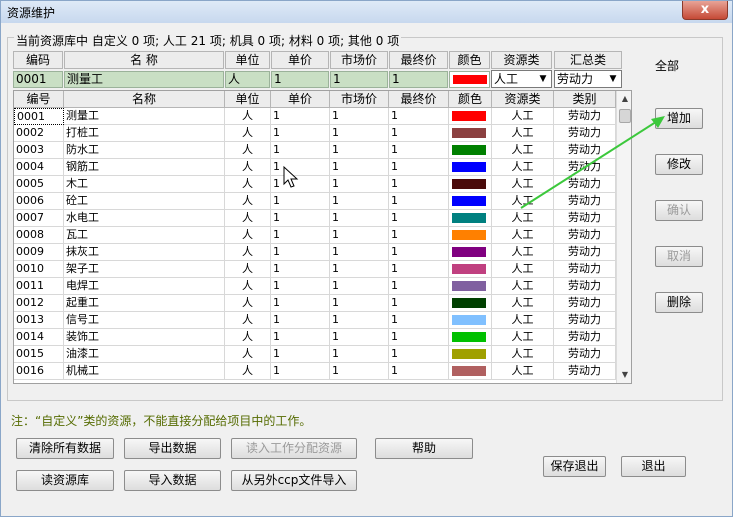 The image size is (733, 518). I want to click on color-picker, so click(469, 79).